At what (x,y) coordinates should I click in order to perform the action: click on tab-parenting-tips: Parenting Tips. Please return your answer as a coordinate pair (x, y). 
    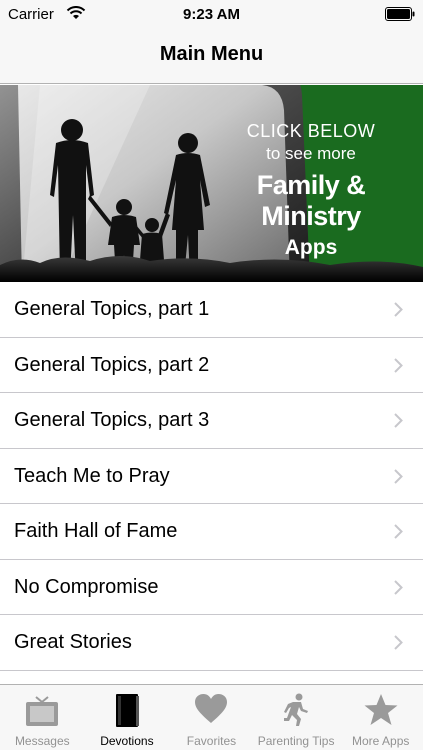
    Looking at the image, I should click on (296, 717).